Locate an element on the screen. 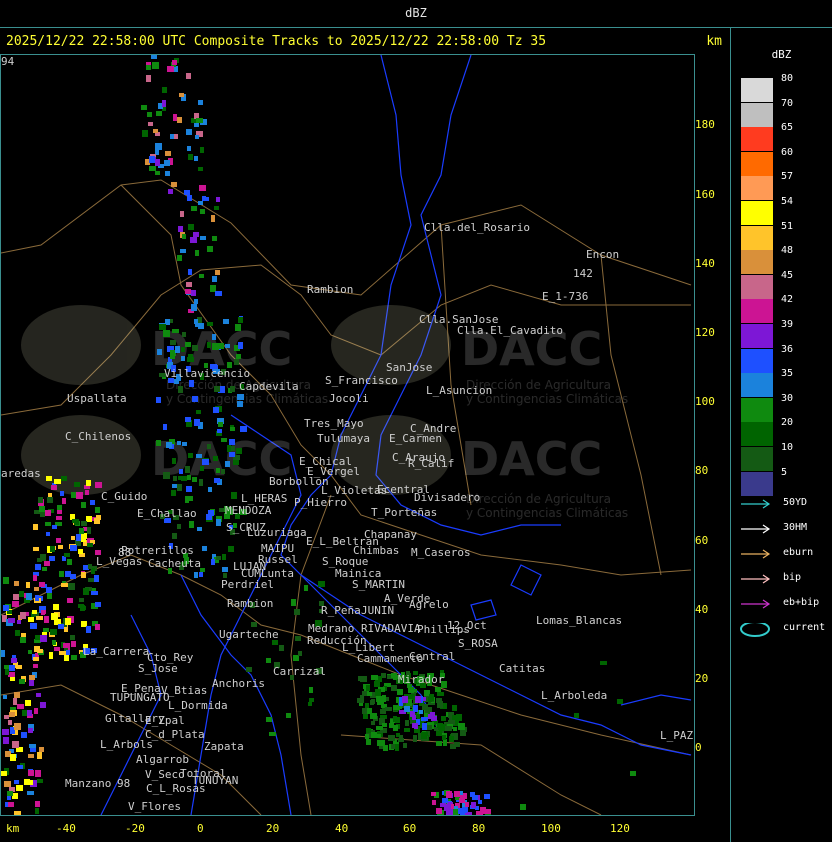  place-label: E_1-736 is located at coordinates (565, 296).